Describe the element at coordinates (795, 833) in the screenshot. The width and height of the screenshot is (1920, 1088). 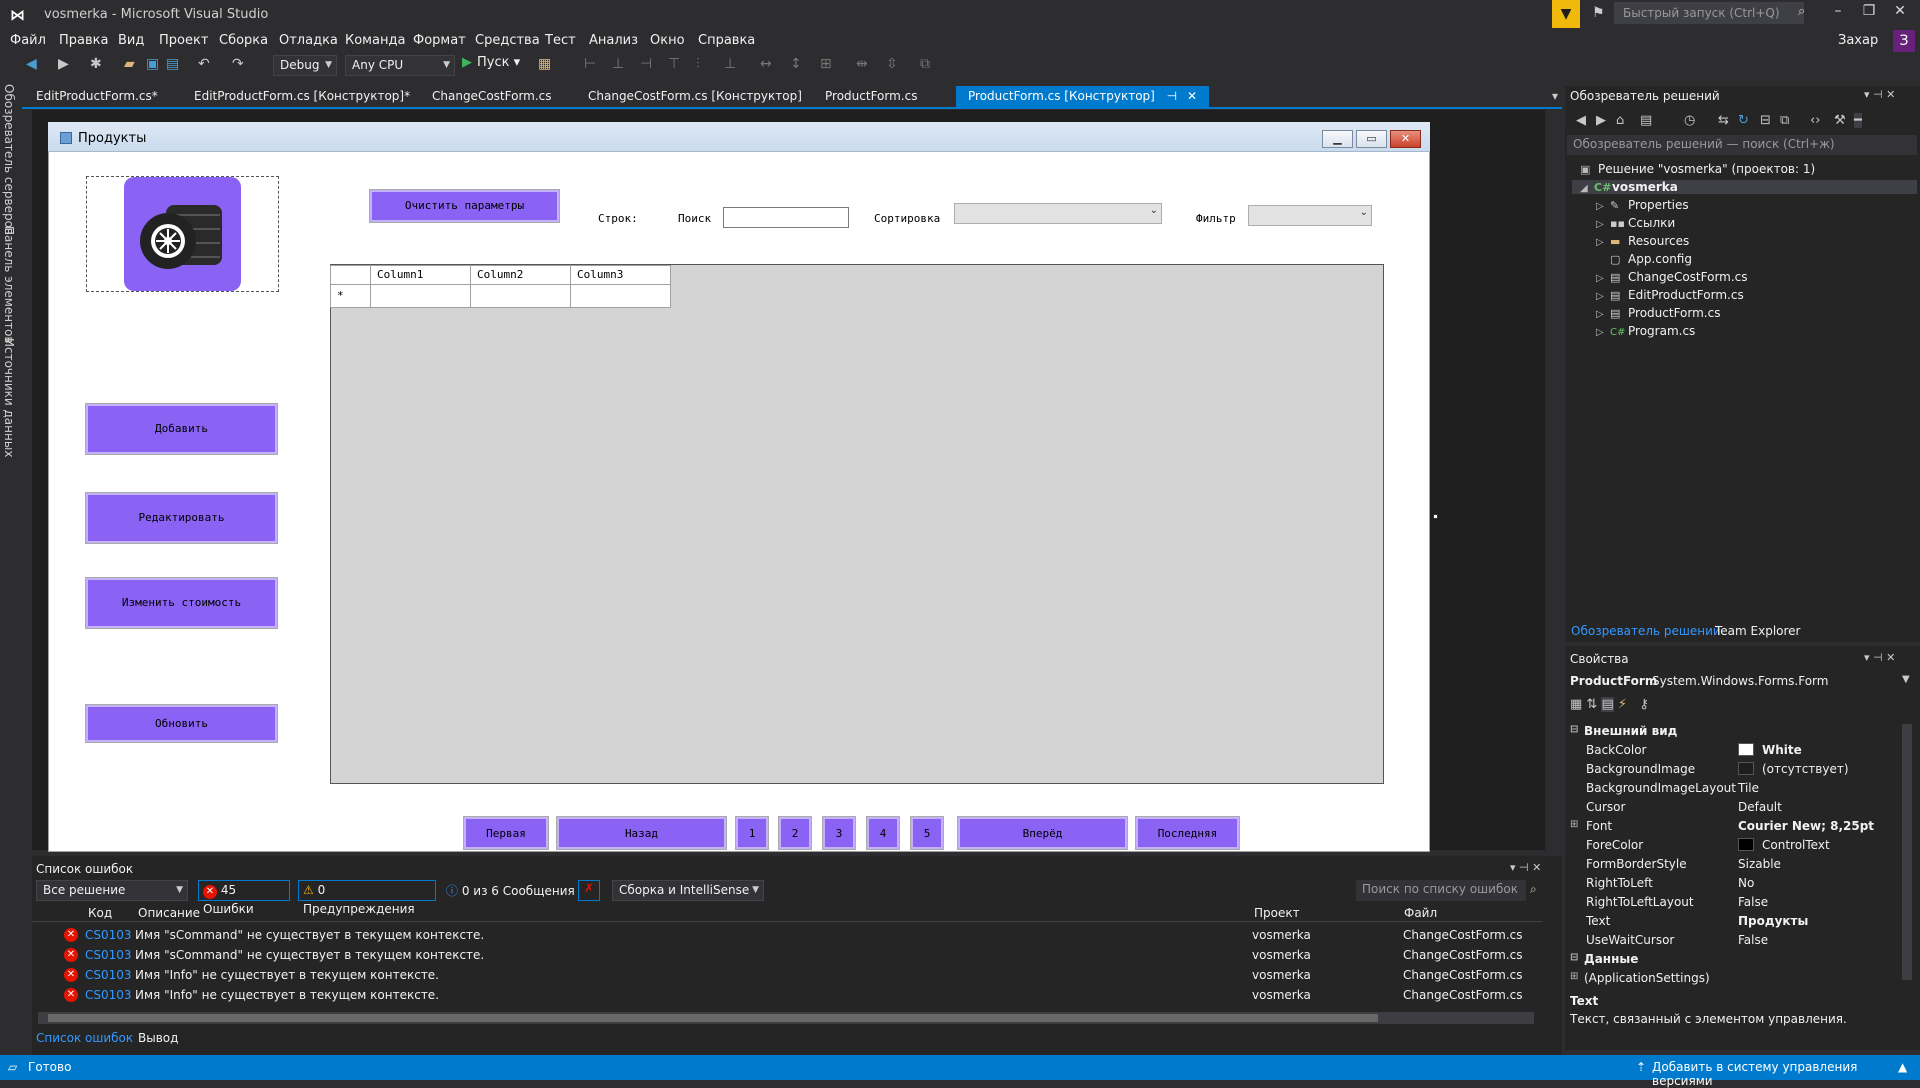
I see `page-2-button: 2` at that location.